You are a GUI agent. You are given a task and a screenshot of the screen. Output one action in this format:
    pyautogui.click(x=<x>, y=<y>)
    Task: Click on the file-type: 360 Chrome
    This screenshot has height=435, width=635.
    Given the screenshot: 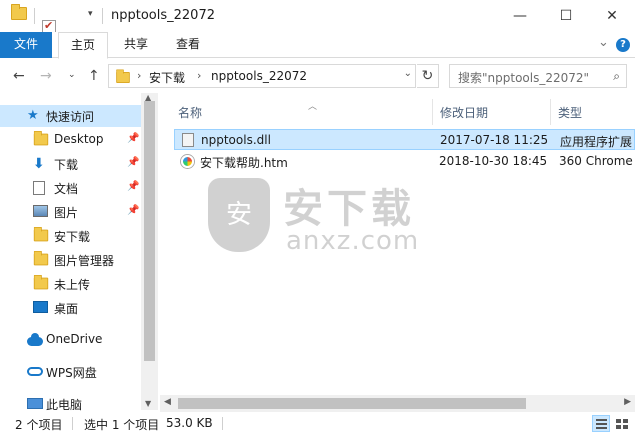 What is the action you would take?
    pyautogui.click(x=596, y=161)
    